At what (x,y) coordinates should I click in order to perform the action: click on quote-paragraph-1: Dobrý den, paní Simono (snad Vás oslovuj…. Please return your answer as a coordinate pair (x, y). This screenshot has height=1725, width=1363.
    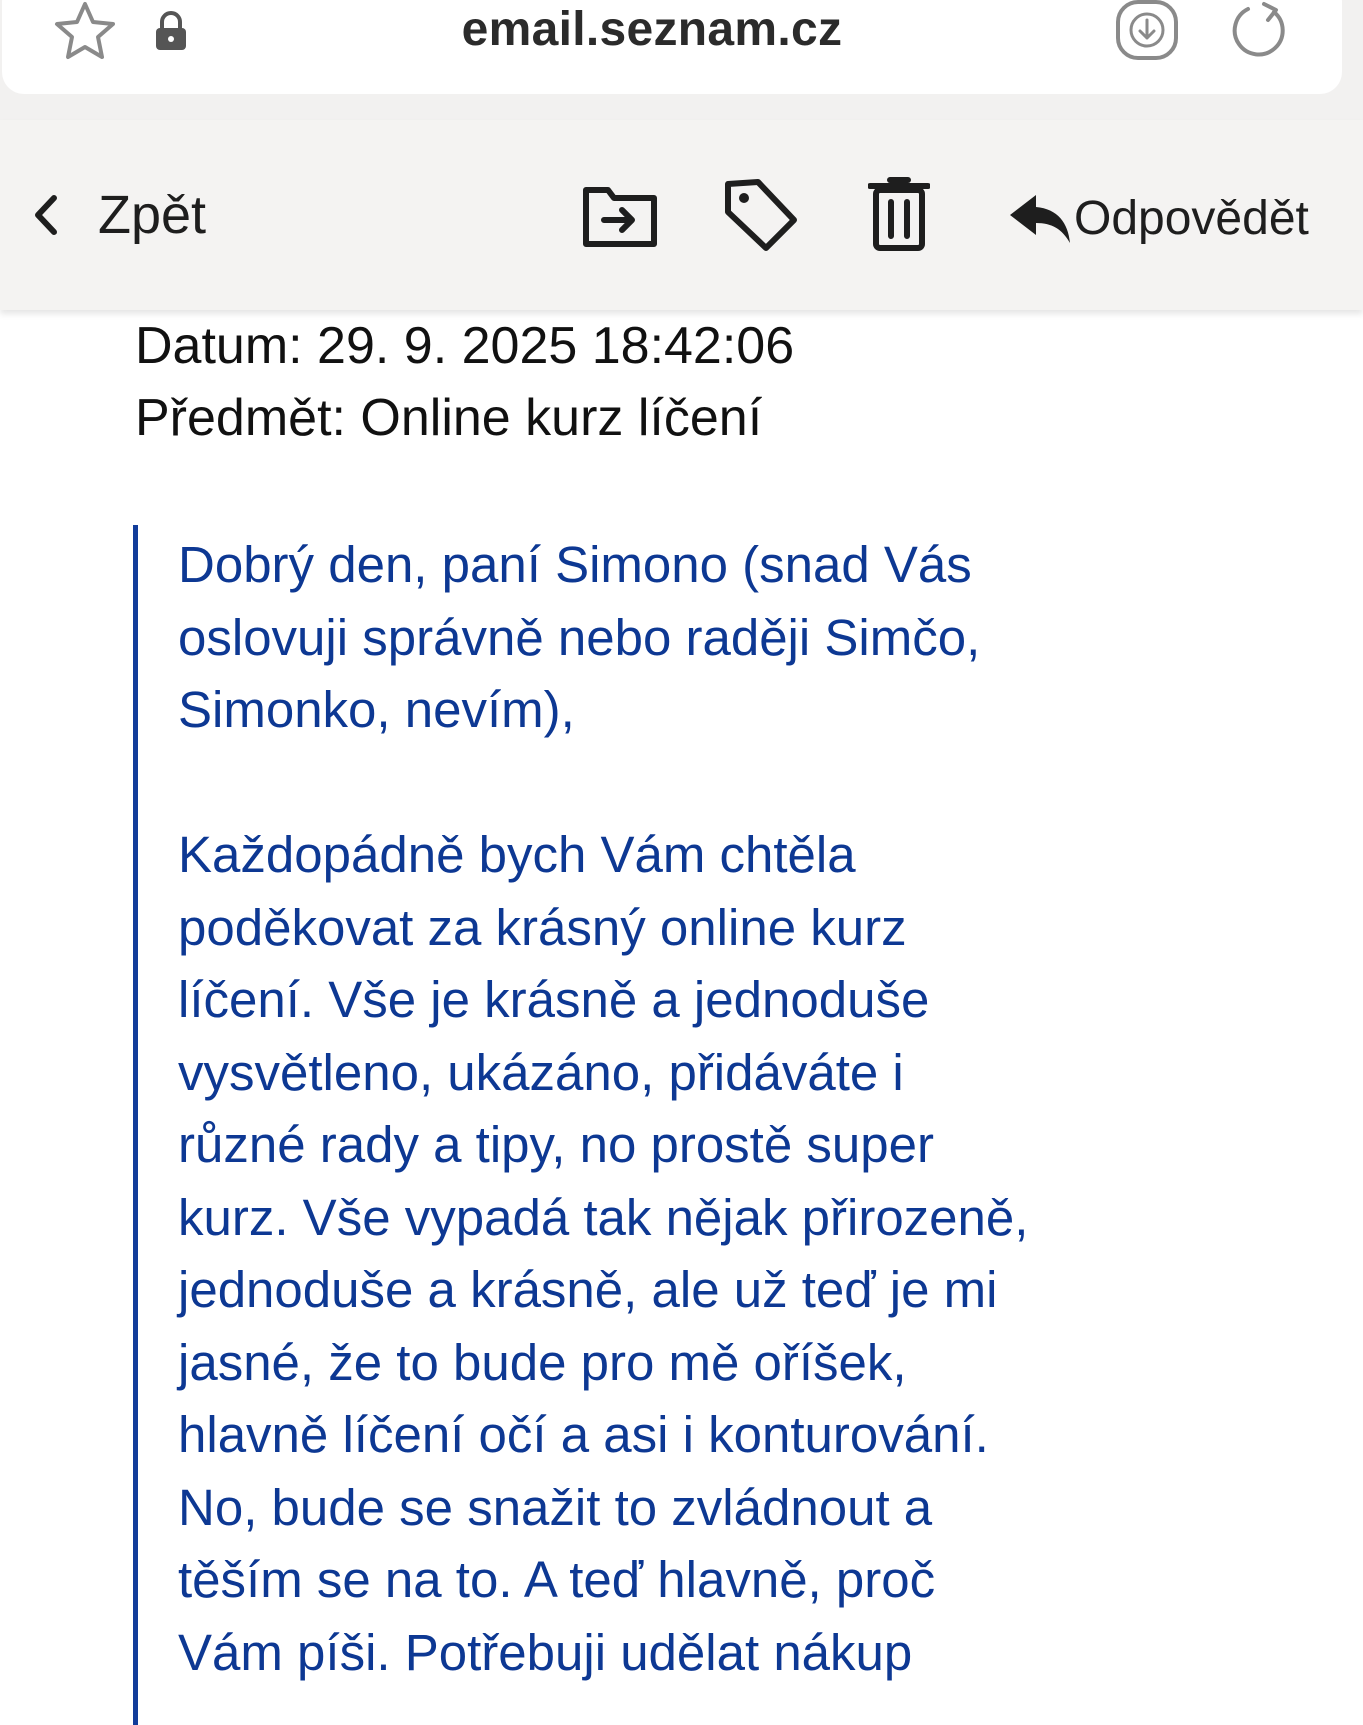
    Looking at the image, I should click on (698, 638).